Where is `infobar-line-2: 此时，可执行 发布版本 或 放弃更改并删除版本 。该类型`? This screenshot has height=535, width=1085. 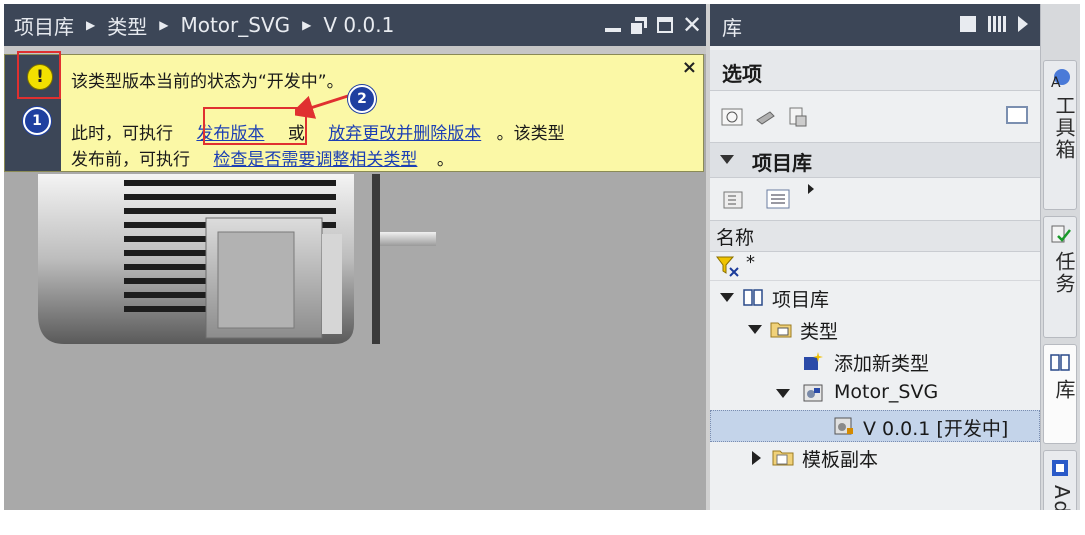 infobar-line-2: 此时，可执行 发布版本 或 放弃更改并删除版本 。该类型 is located at coordinates (318, 131).